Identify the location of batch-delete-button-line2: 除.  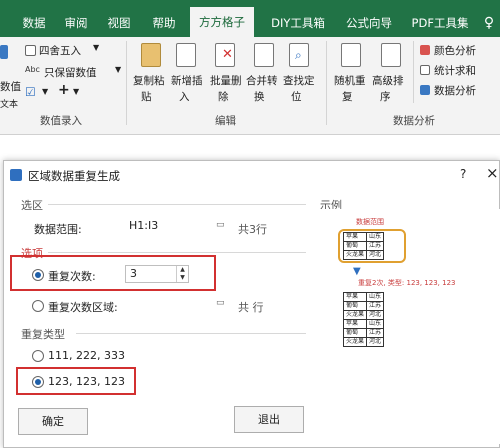
(223, 96).